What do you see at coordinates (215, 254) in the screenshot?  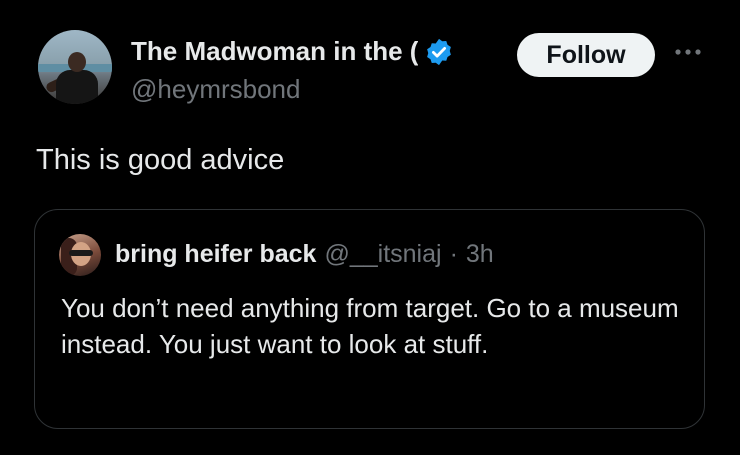 I see `quoted-author-display-name: bring heifer back` at bounding box center [215, 254].